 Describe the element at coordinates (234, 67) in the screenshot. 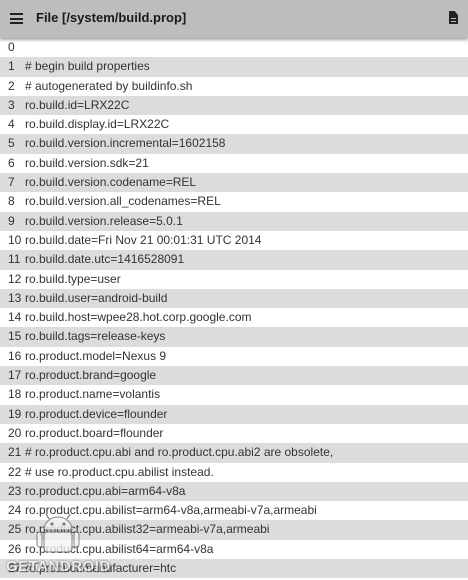

I see `file-line-row: 1 # begin build properties` at that location.